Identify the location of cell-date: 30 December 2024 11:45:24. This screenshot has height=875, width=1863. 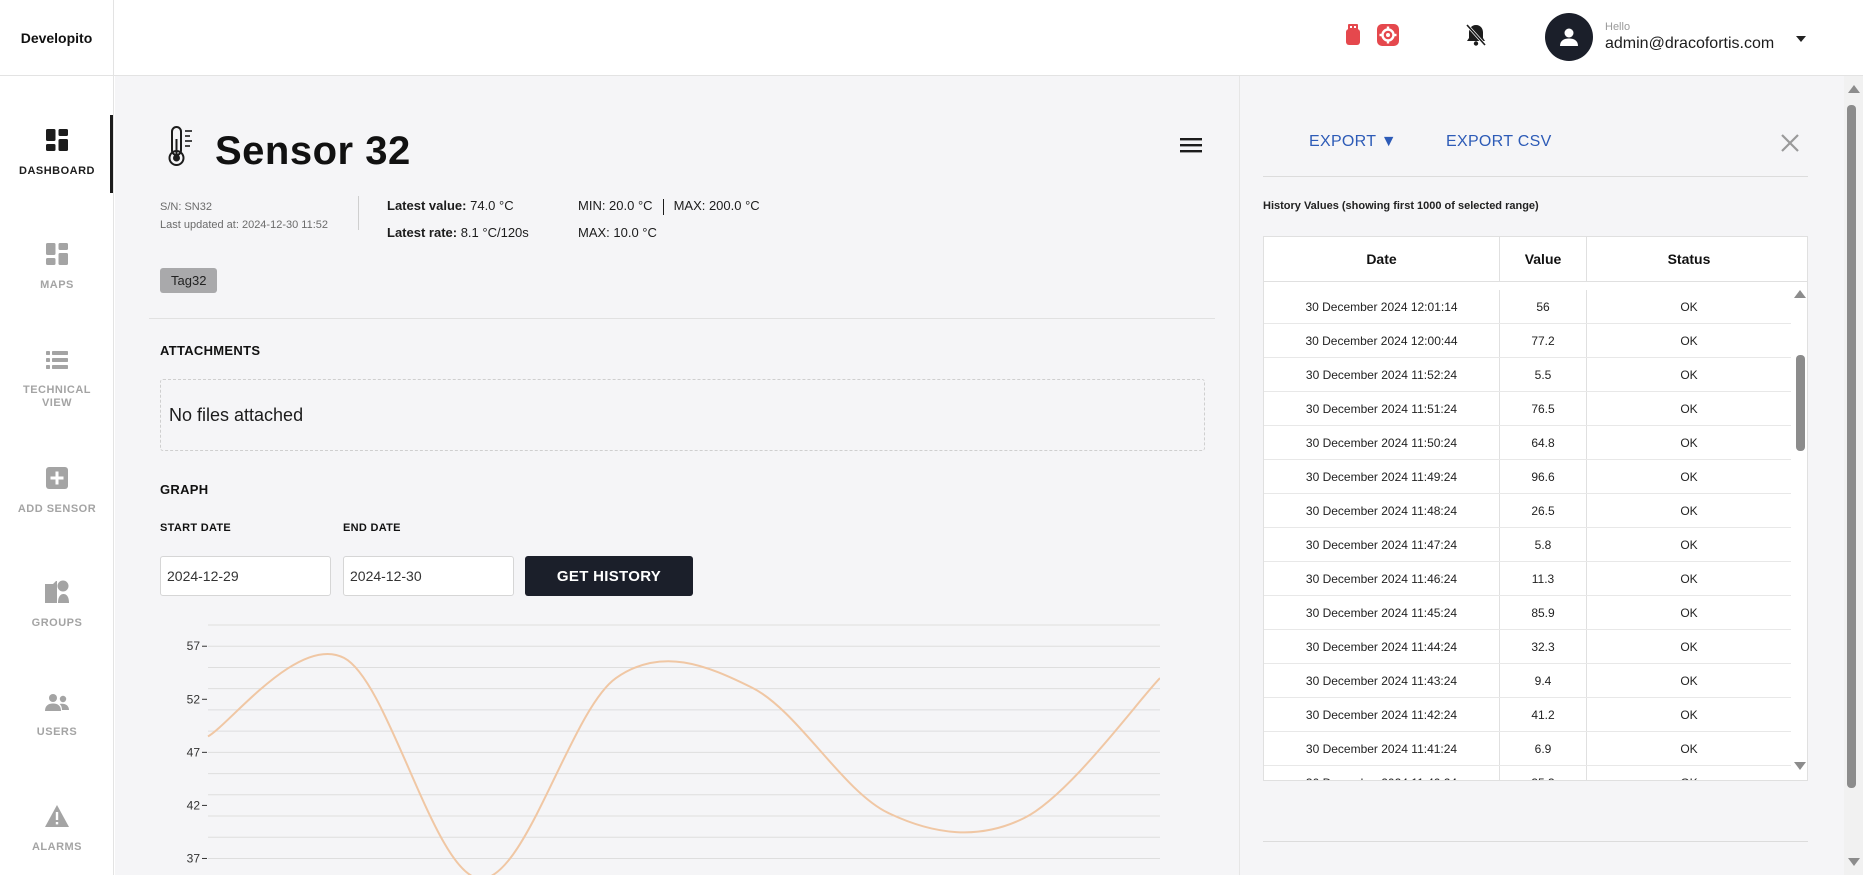
(1382, 612).